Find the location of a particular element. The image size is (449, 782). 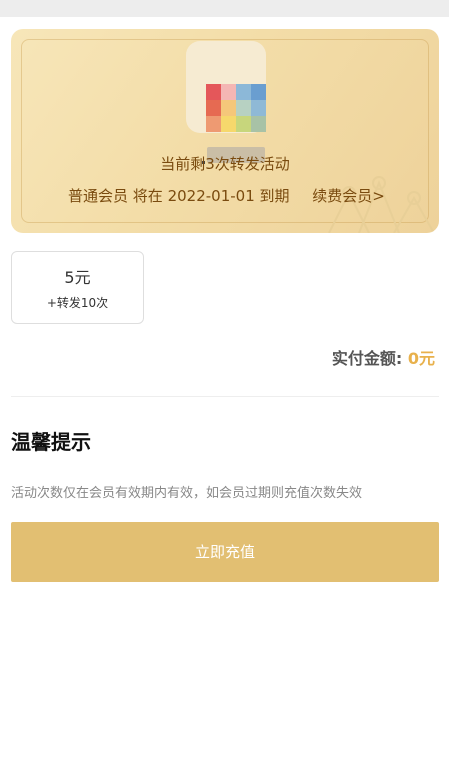

plan-option-card: 5元 +转发10次 is located at coordinates (77, 287).